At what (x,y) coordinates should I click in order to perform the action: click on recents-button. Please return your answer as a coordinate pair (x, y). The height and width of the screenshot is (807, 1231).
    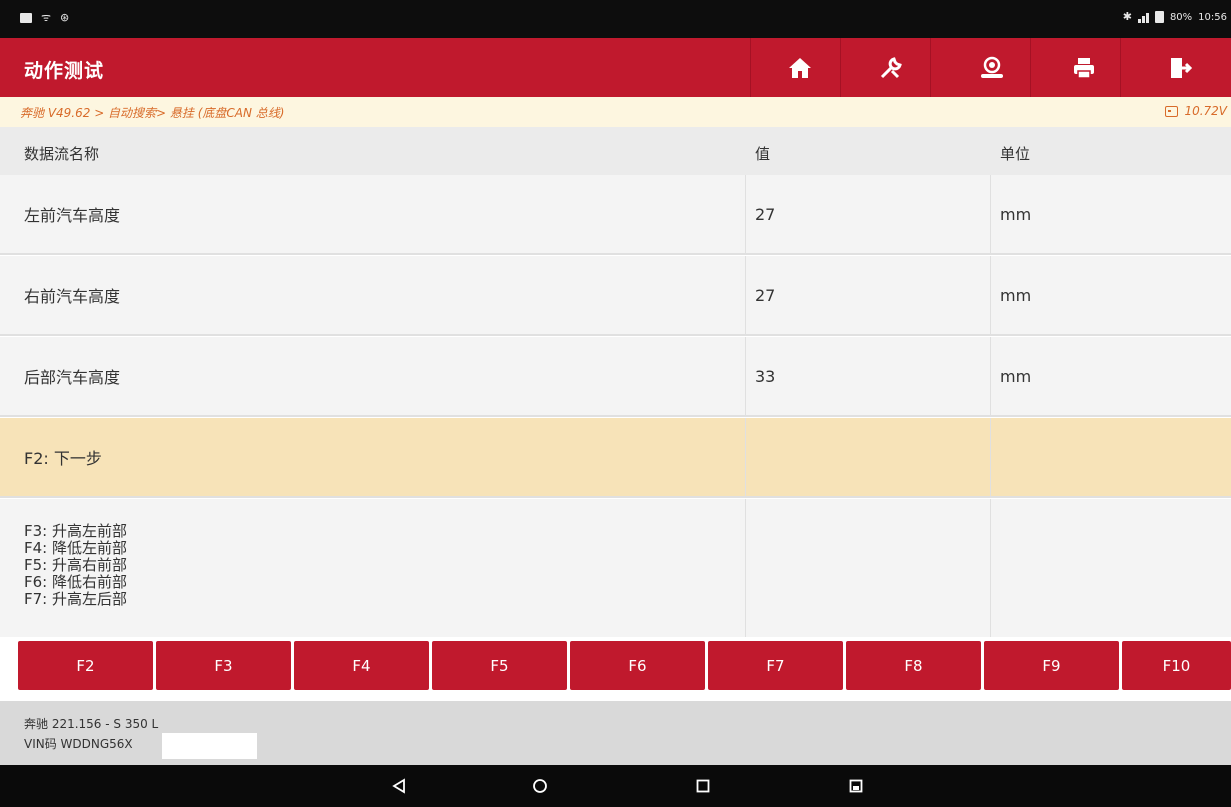
    Looking at the image, I should click on (703, 786).